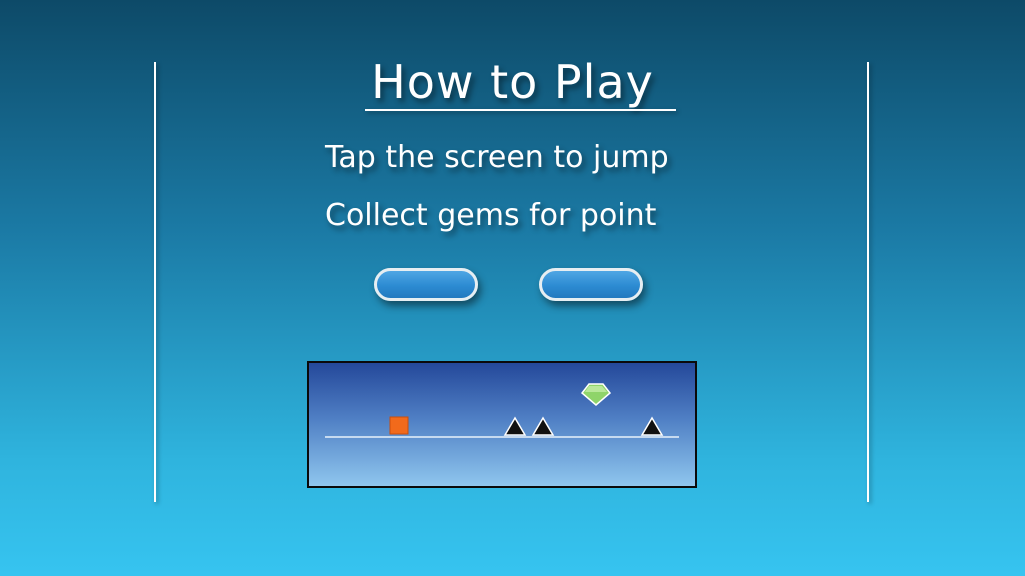 The width and height of the screenshot is (1025, 576). Describe the element at coordinates (399, 425) in the screenshot. I see `player-cube` at that location.